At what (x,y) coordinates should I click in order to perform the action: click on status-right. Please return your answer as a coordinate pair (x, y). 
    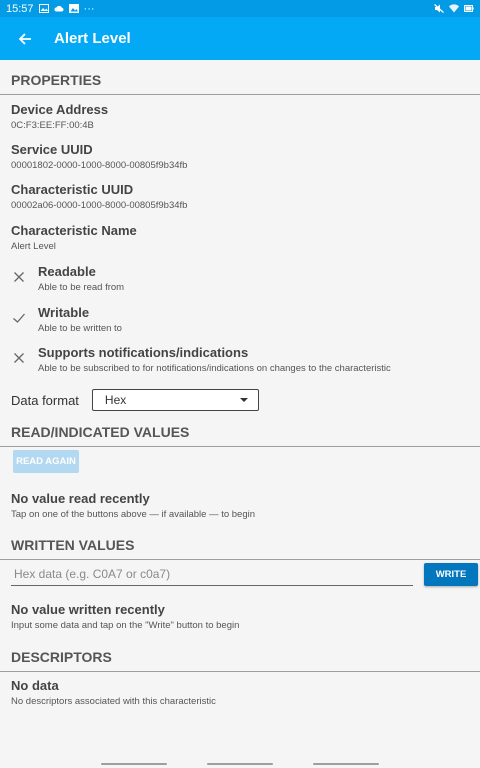
    Looking at the image, I should click on (454, 8).